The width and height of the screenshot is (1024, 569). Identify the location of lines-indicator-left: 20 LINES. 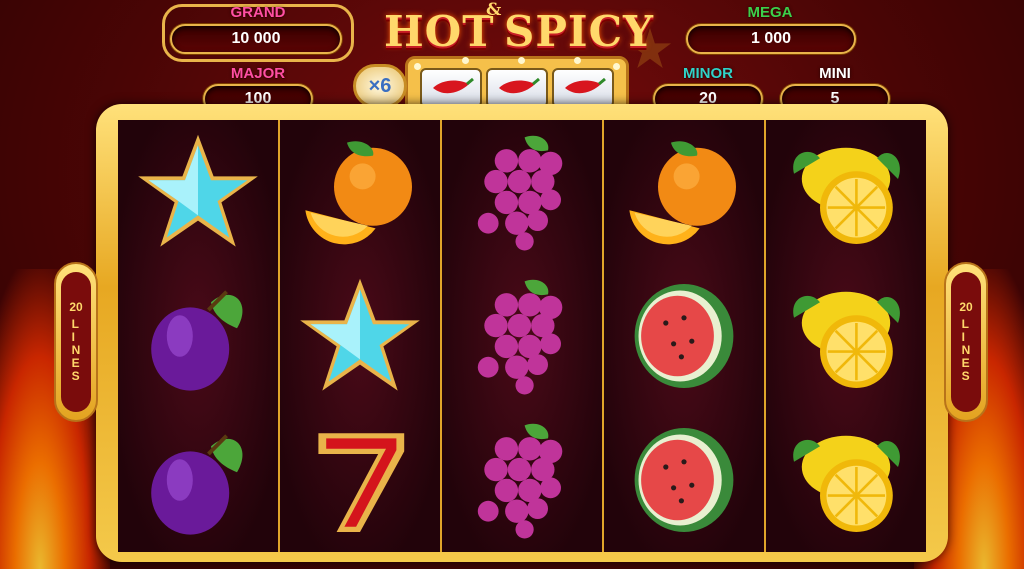
(76, 342).